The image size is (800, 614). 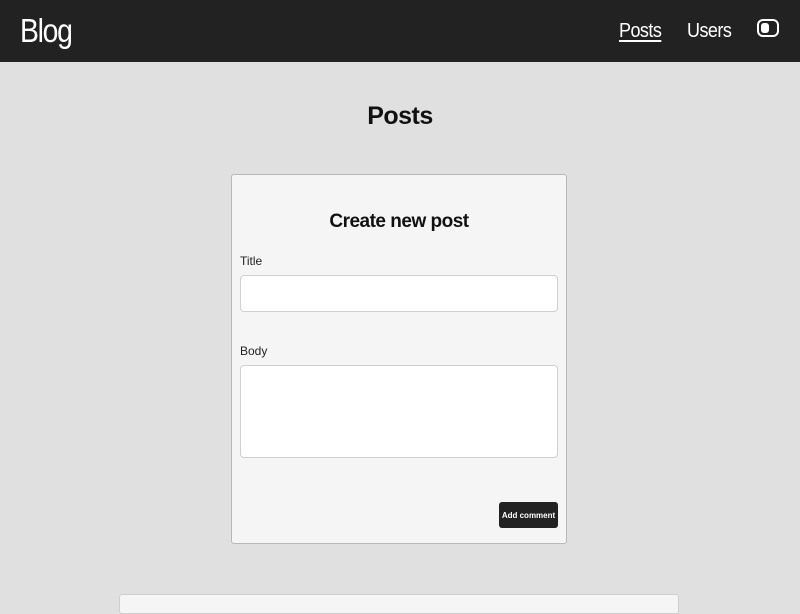 I want to click on nav-link-posts: Posts, so click(x=640, y=31).